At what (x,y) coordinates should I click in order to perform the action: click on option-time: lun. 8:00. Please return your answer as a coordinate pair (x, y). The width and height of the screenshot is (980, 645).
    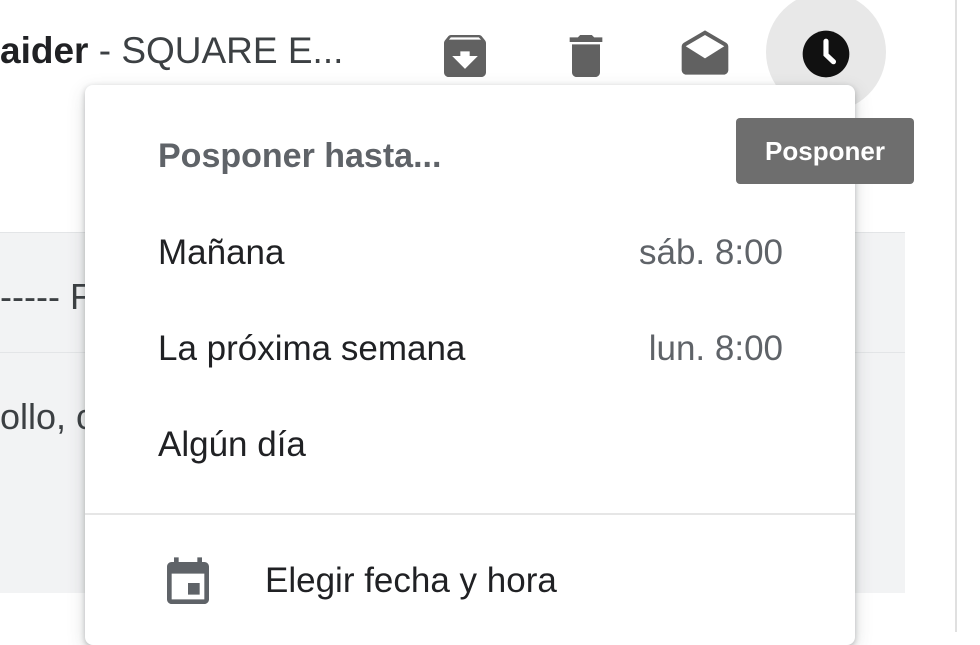
    Looking at the image, I should click on (715, 348).